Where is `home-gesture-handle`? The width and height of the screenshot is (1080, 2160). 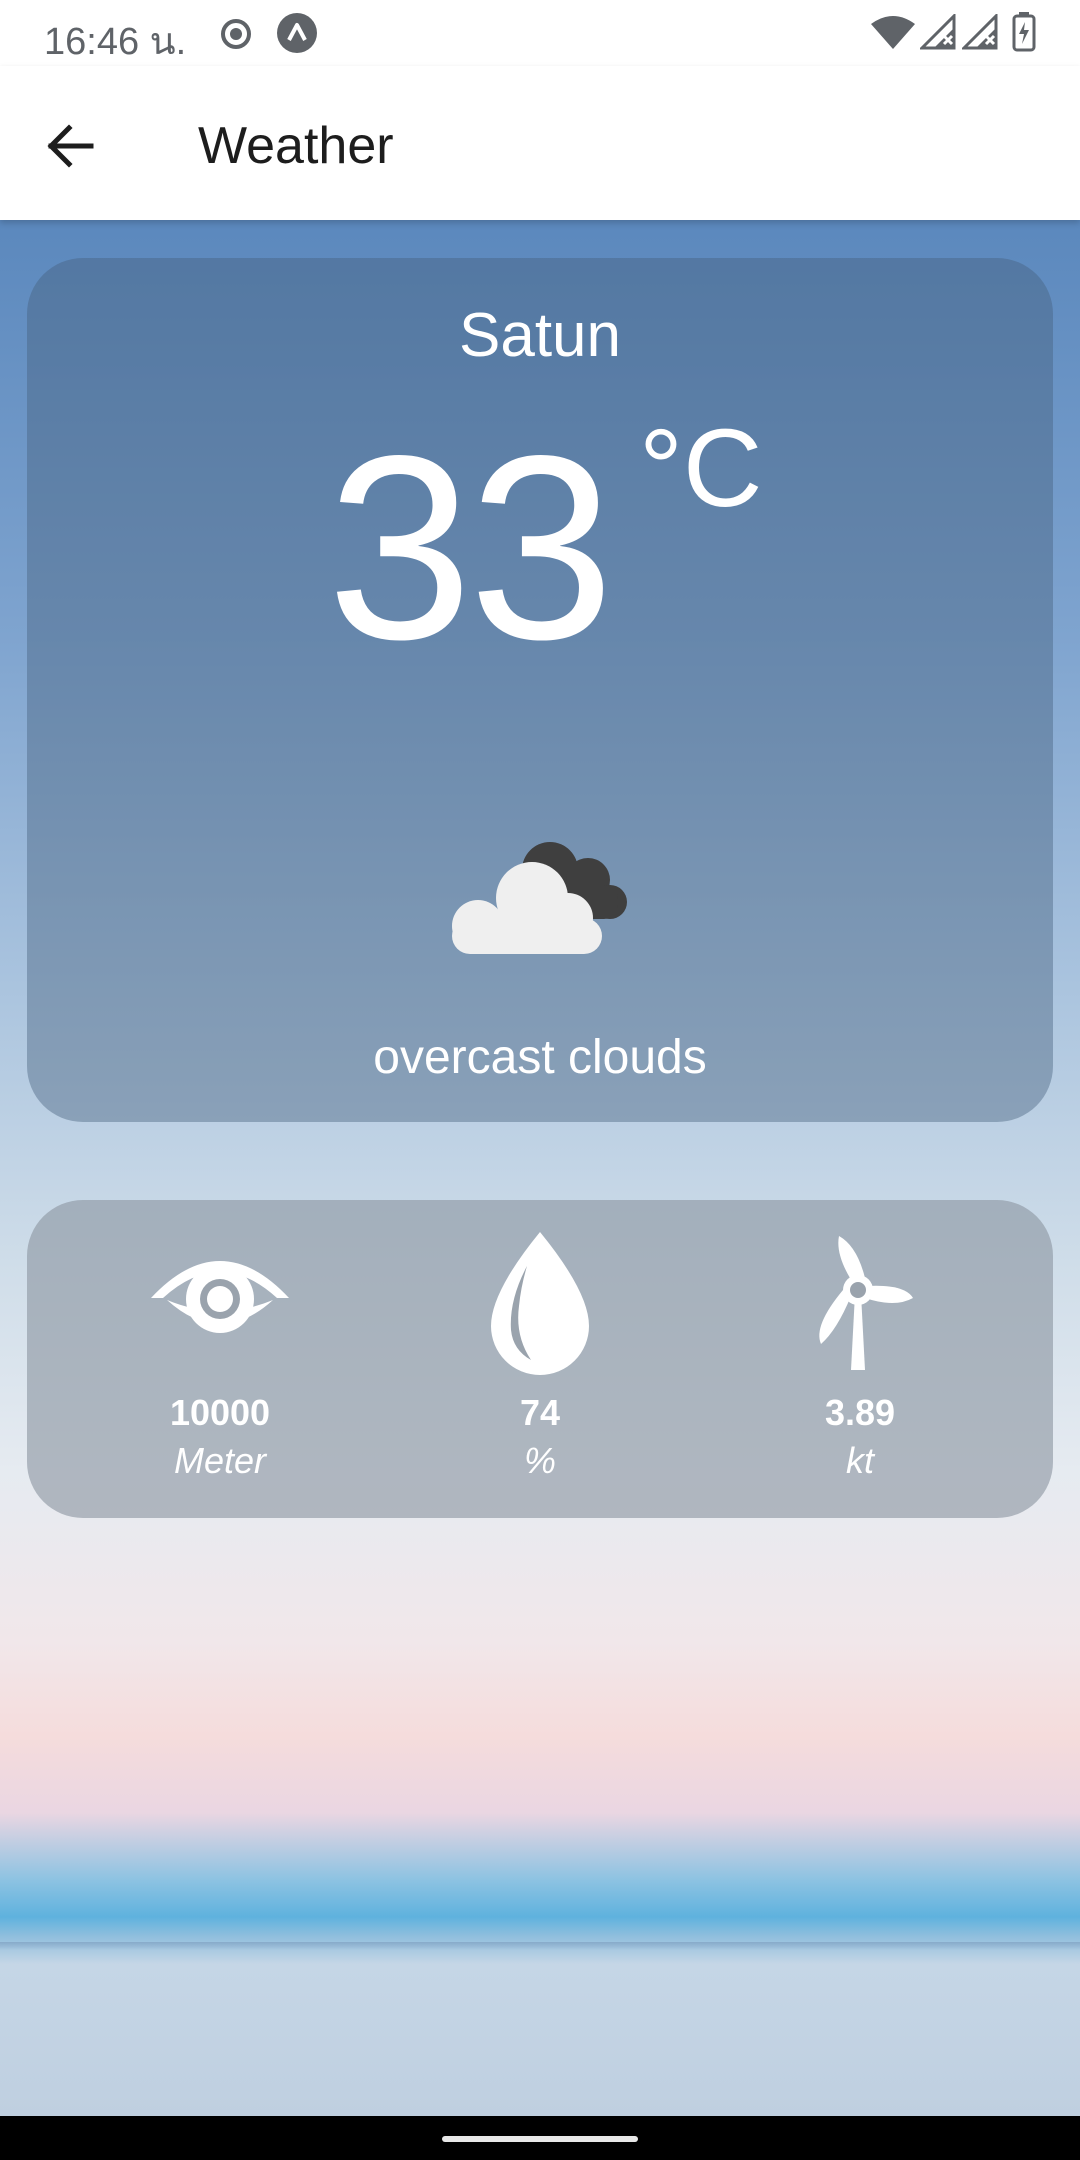 home-gesture-handle is located at coordinates (540, 2139).